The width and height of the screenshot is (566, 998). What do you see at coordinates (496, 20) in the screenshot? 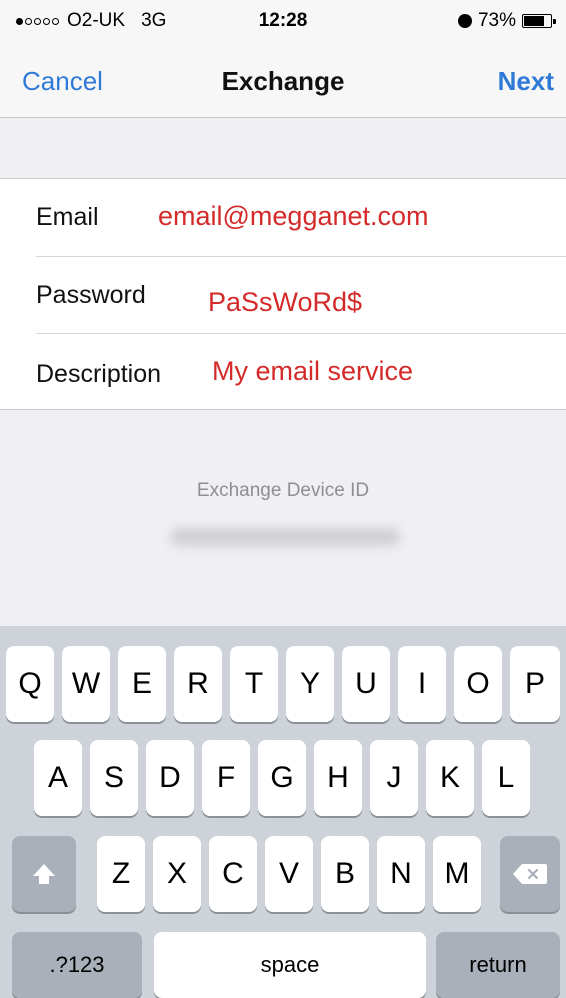
I see `battery-percent: 73%` at bounding box center [496, 20].